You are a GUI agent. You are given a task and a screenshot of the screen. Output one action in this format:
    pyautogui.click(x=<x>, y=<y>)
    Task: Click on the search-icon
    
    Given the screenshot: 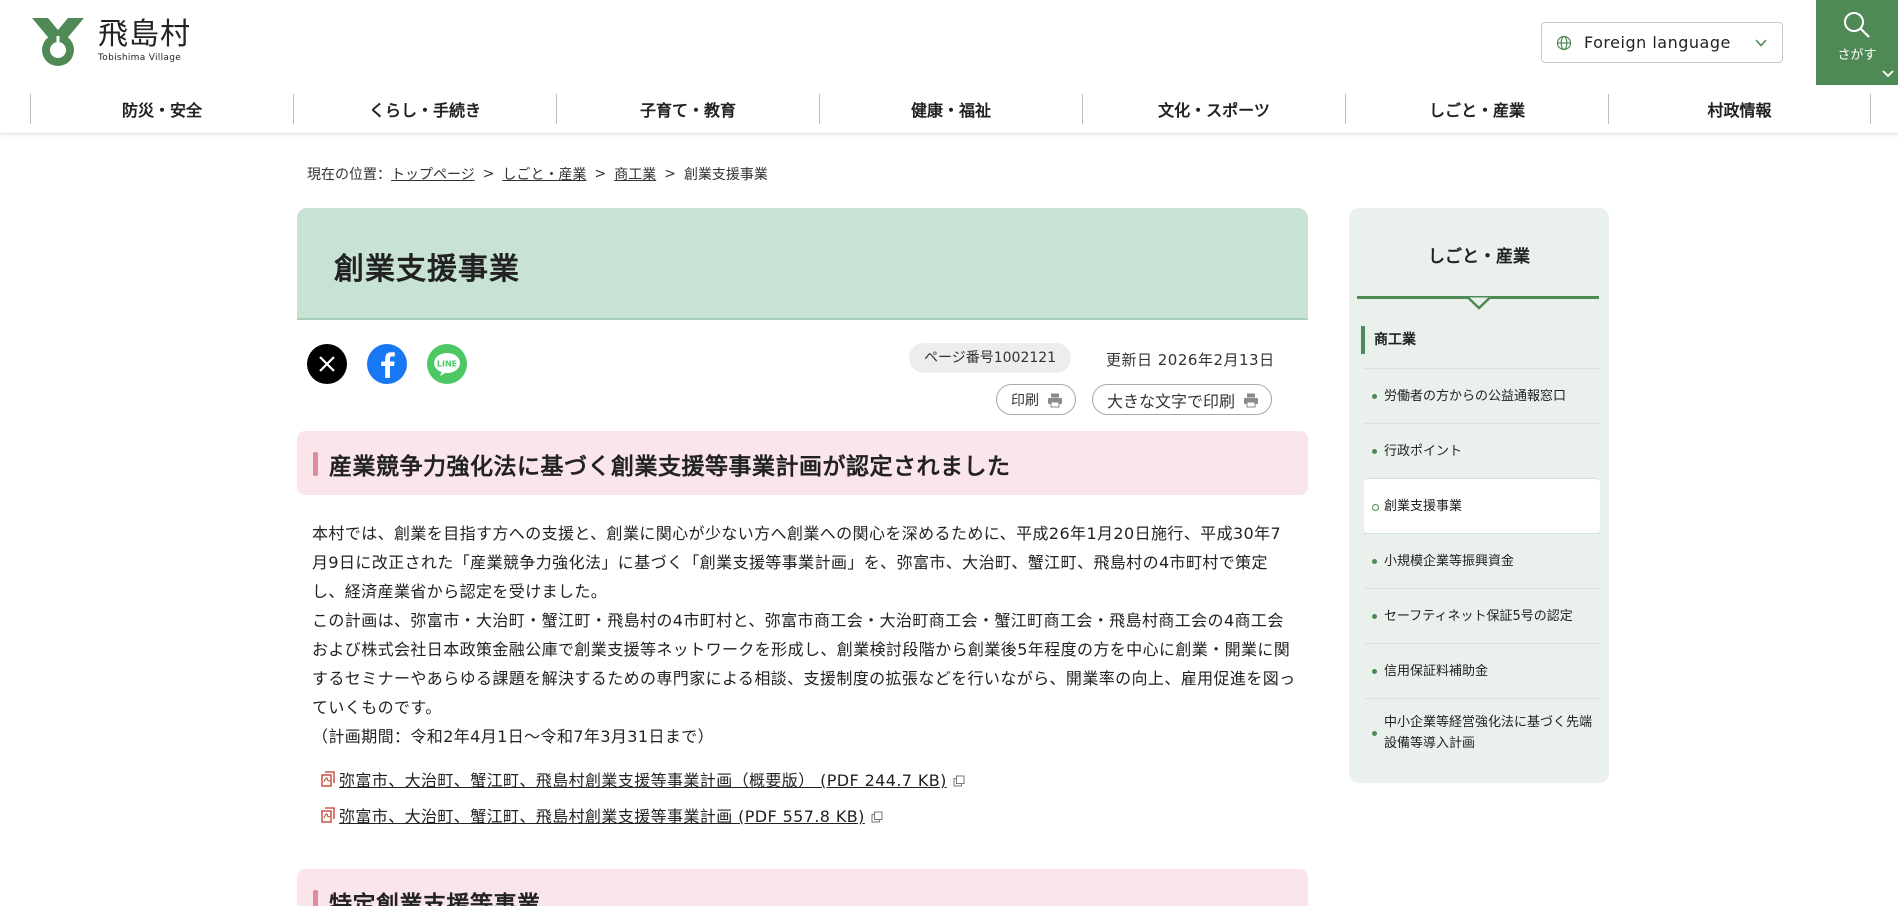 What is the action you would take?
    pyautogui.click(x=1857, y=25)
    